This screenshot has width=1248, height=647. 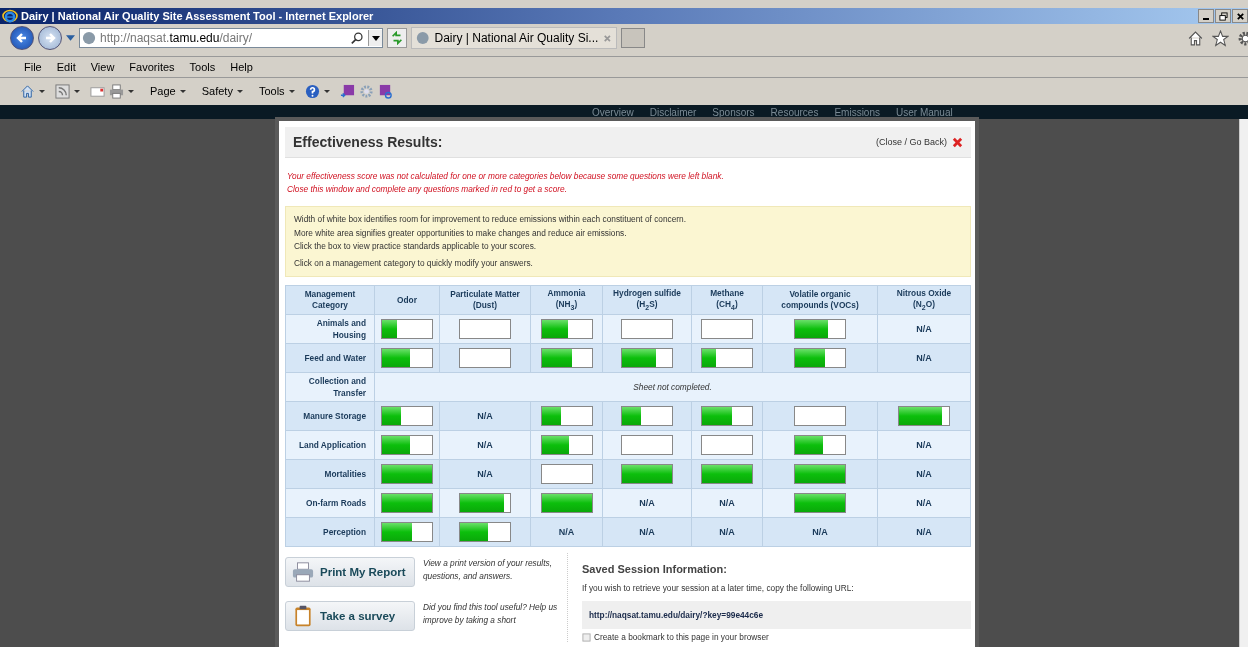 What do you see at coordinates (231, 38) in the screenshot?
I see `address-bar: http://naqsat.tamu.edu/dairy/` at bounding box center [231, 38].